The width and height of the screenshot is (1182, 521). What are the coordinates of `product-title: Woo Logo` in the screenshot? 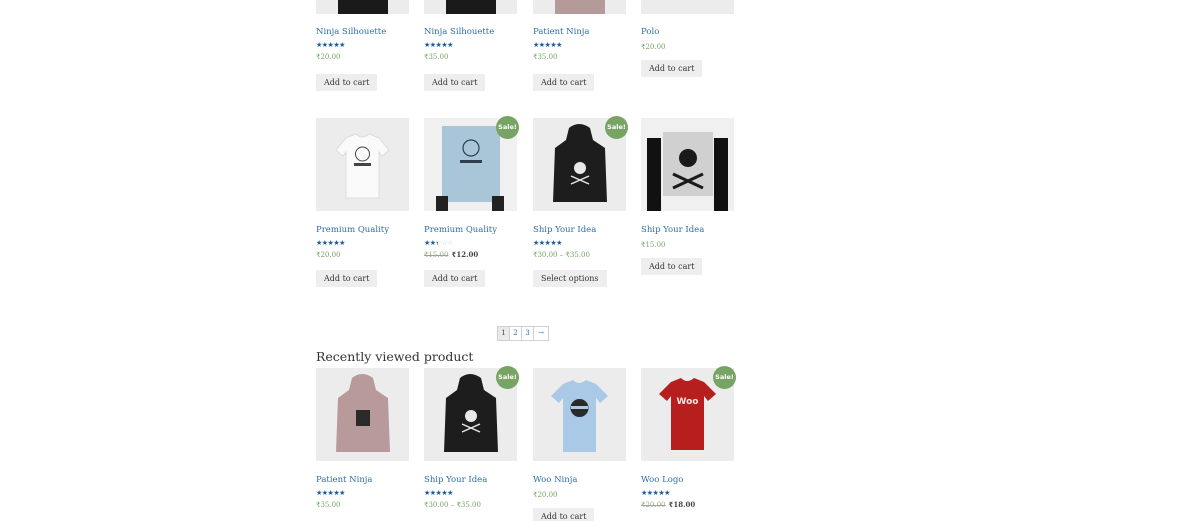 It's located at (687, 480).